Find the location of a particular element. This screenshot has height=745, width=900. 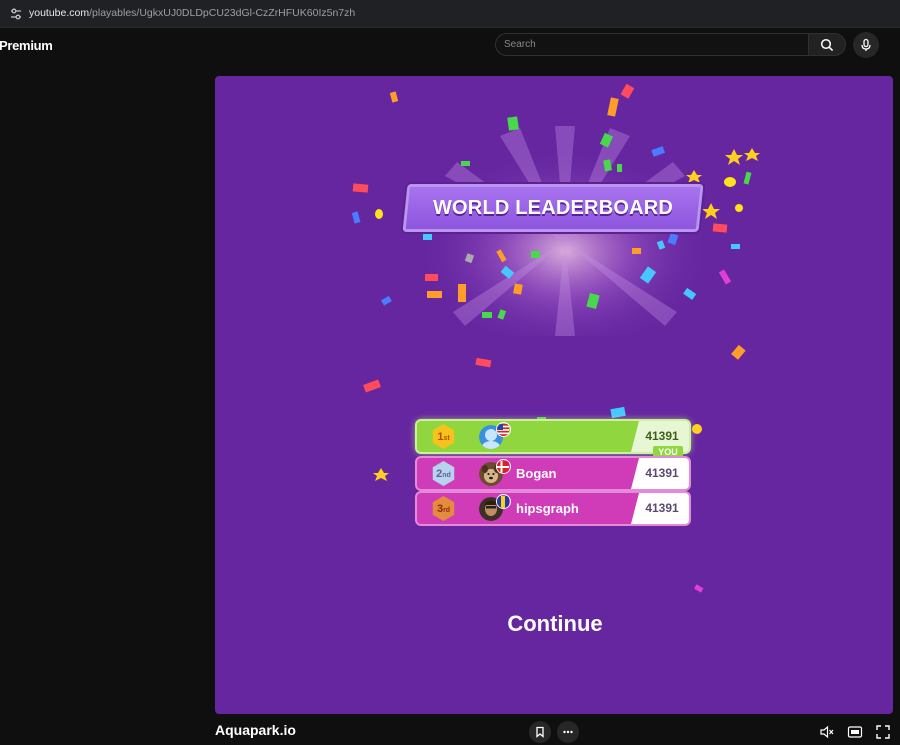

youtube-premium-logo: Premium is located at coordinates (26, 45).